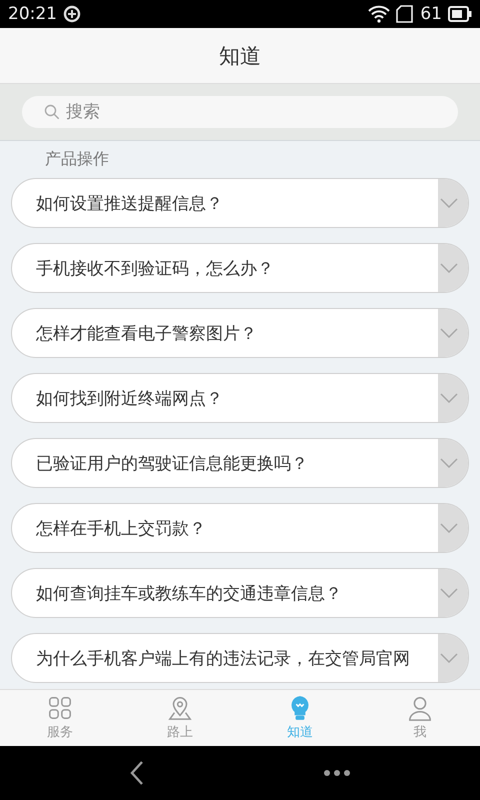  What do you see at coordinates (240, 268) in the screenshot?
I see `question-item: 手机接收不到验证码，怎么办？` at bounding box center [240, 268].